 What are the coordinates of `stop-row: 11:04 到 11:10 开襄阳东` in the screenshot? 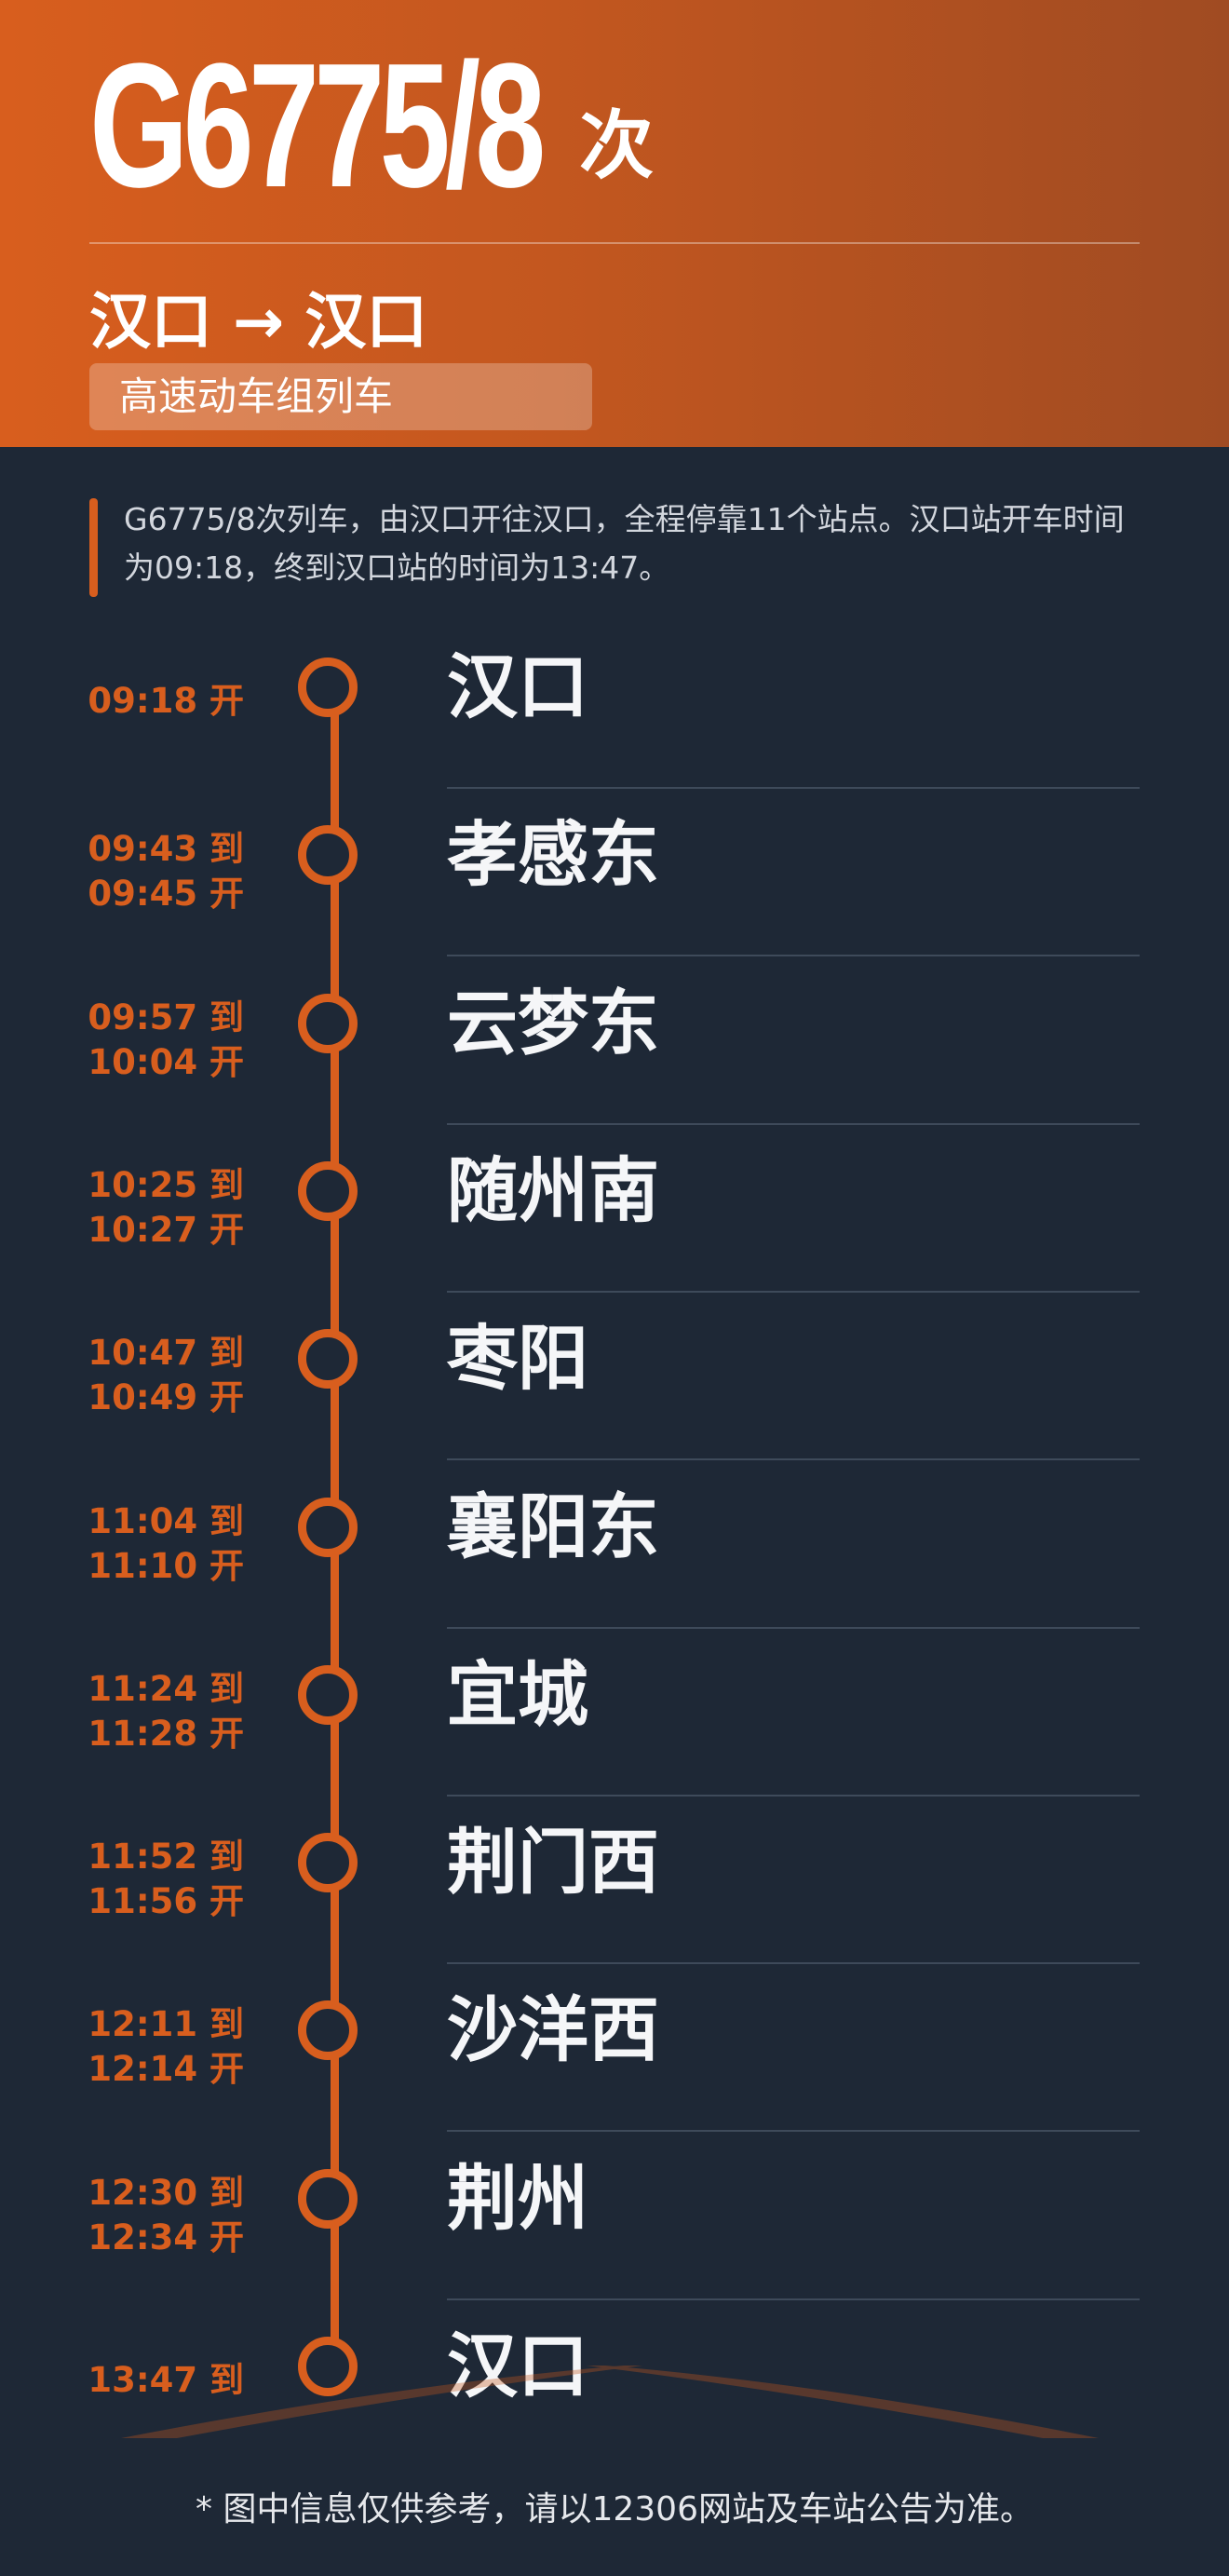 It's located at (614, 1586).